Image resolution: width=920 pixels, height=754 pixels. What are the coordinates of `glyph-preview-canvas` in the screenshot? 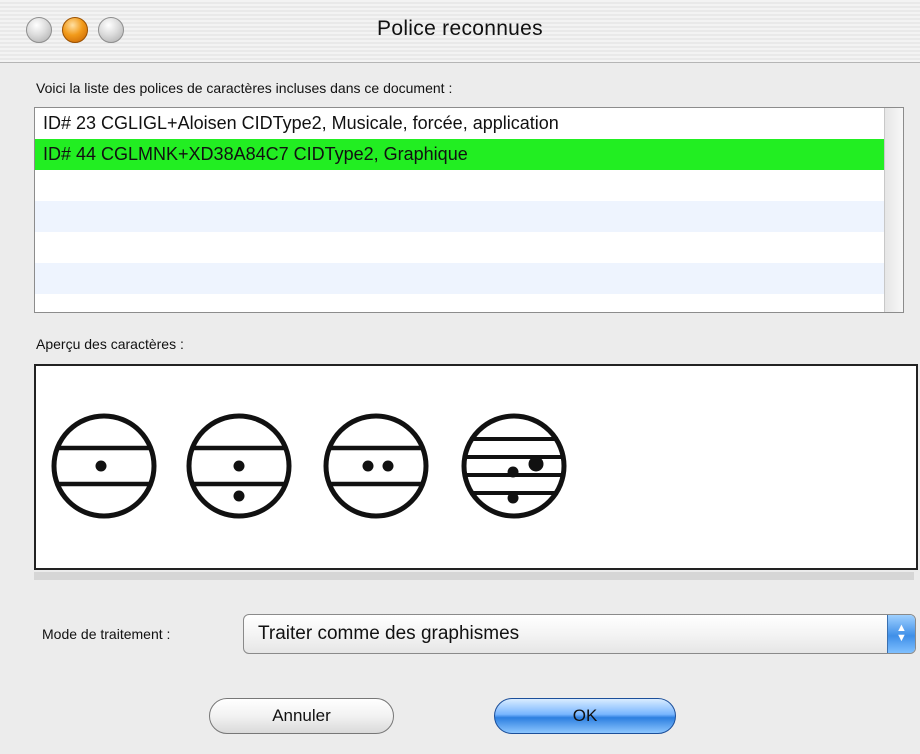 It's located at (309, 466).